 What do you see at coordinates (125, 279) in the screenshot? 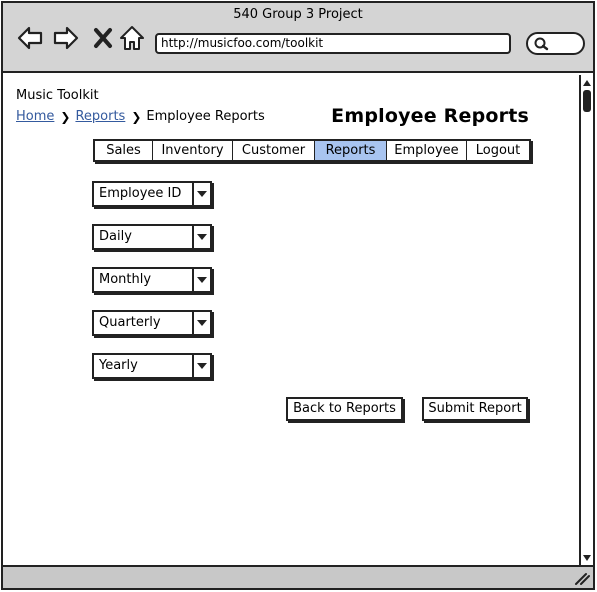
I see `select-value: Monthly` at bounding box center [125, 279].